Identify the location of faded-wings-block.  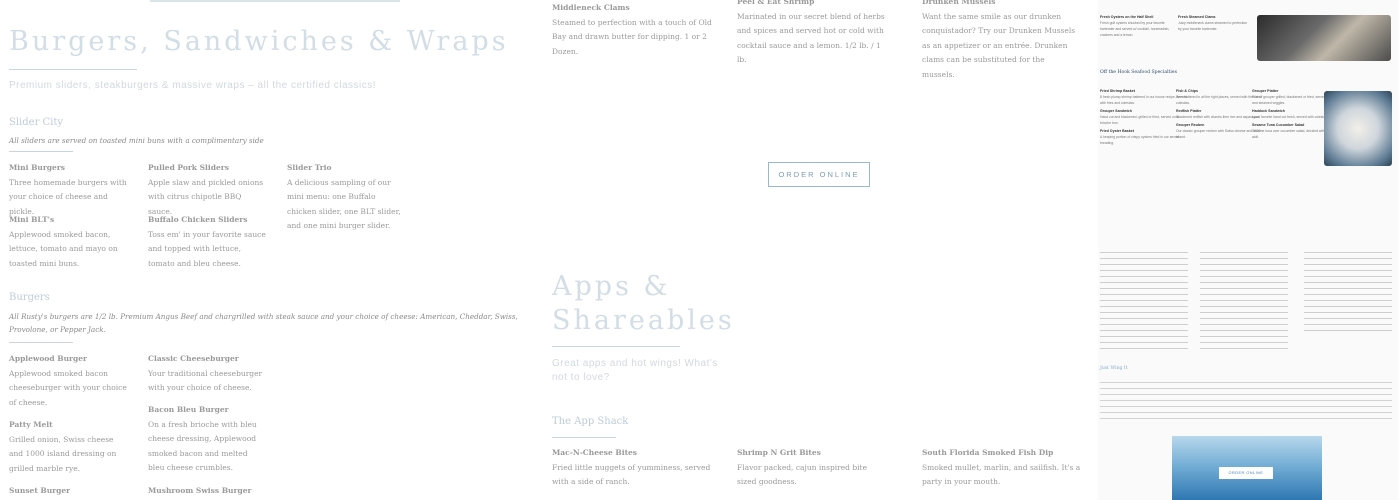
(1246, 402).